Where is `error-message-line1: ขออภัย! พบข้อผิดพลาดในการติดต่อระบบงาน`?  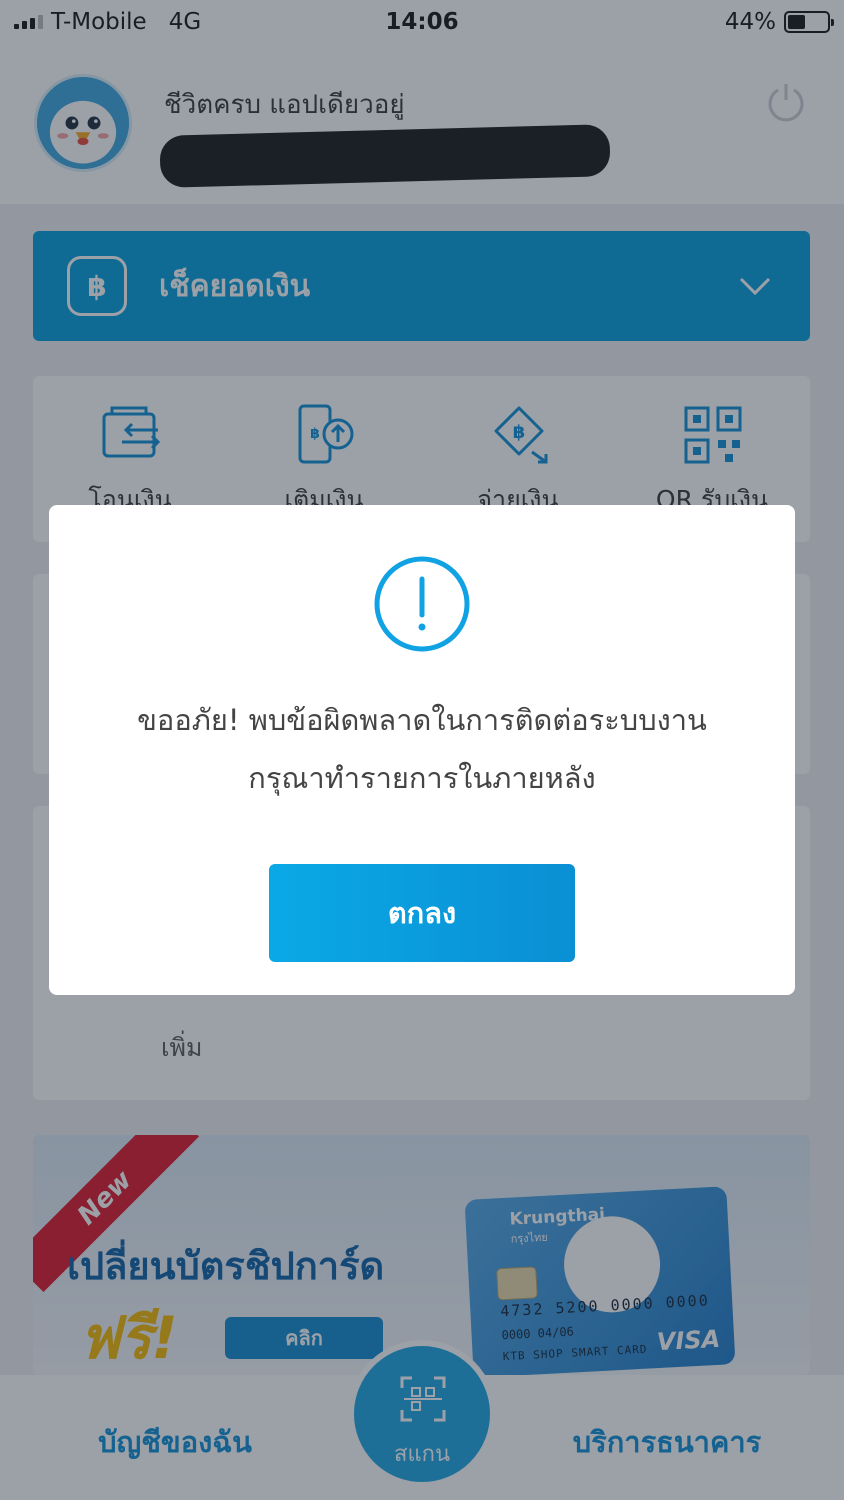
error-message-line1: ขออภัย! พบข้อผิดพลาดในการติดต่อระบบงาน is located at coordinates (422, 720).